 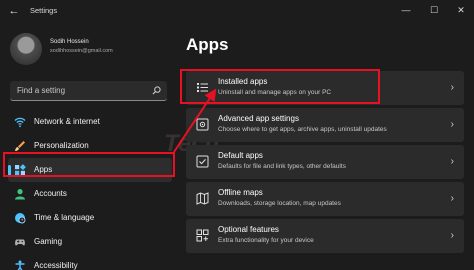 I want to click on search-input: Find a setting, so click(x=88, y=91).